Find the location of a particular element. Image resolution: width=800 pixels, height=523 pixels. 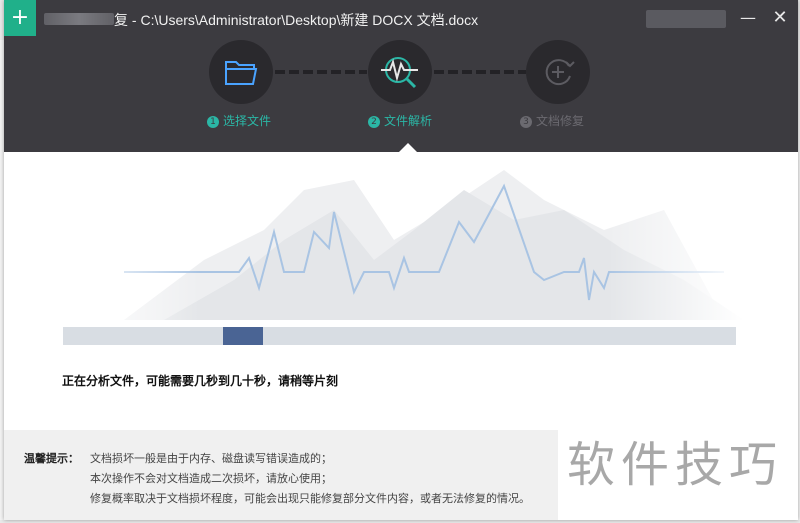

title-prefix: 复 - is located at coordinates (125, 20).